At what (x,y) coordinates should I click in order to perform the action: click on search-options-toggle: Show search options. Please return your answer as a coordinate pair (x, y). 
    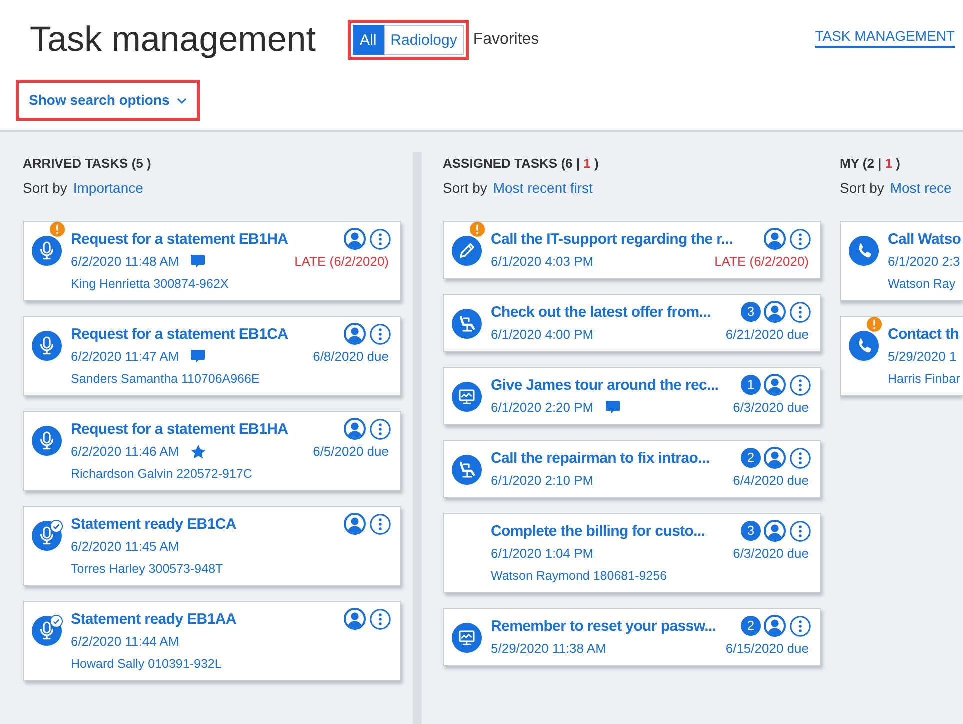
    Looking at the image, I should click on (108, 100).